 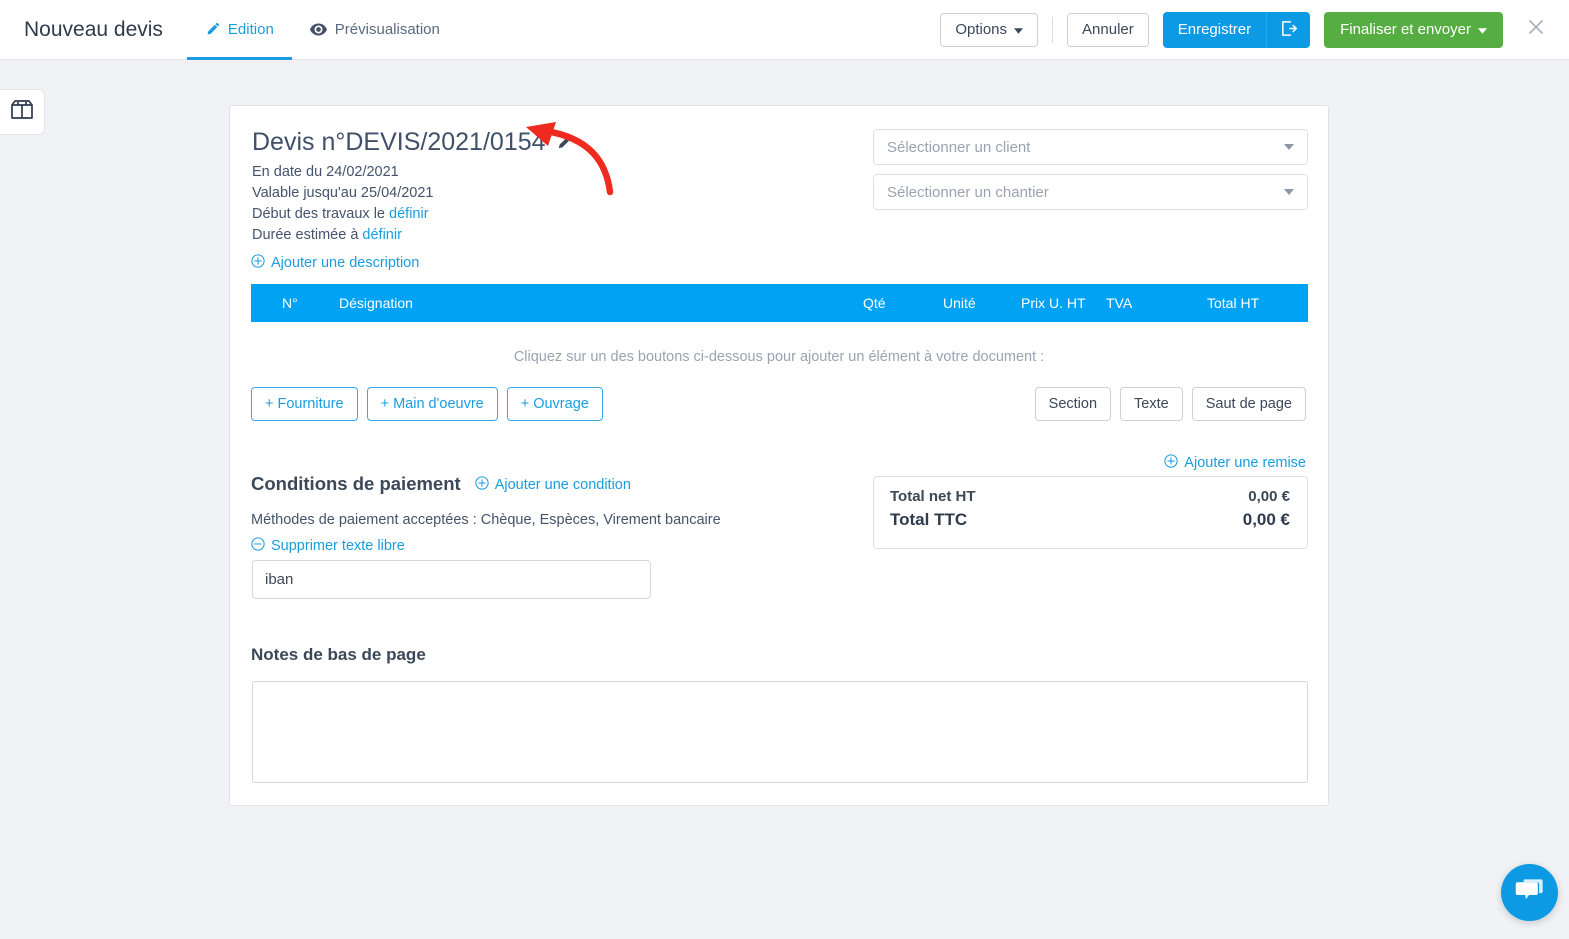 I want to click on total-net-ht-value: 0,00 €, so click(x=1269, y=496).